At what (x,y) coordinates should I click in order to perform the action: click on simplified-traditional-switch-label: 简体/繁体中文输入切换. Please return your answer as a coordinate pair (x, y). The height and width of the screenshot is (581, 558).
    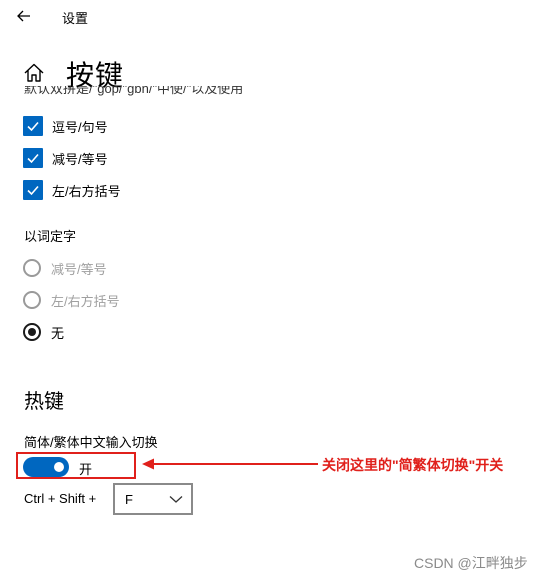
    Looking at the image, I should click on (91, 442).